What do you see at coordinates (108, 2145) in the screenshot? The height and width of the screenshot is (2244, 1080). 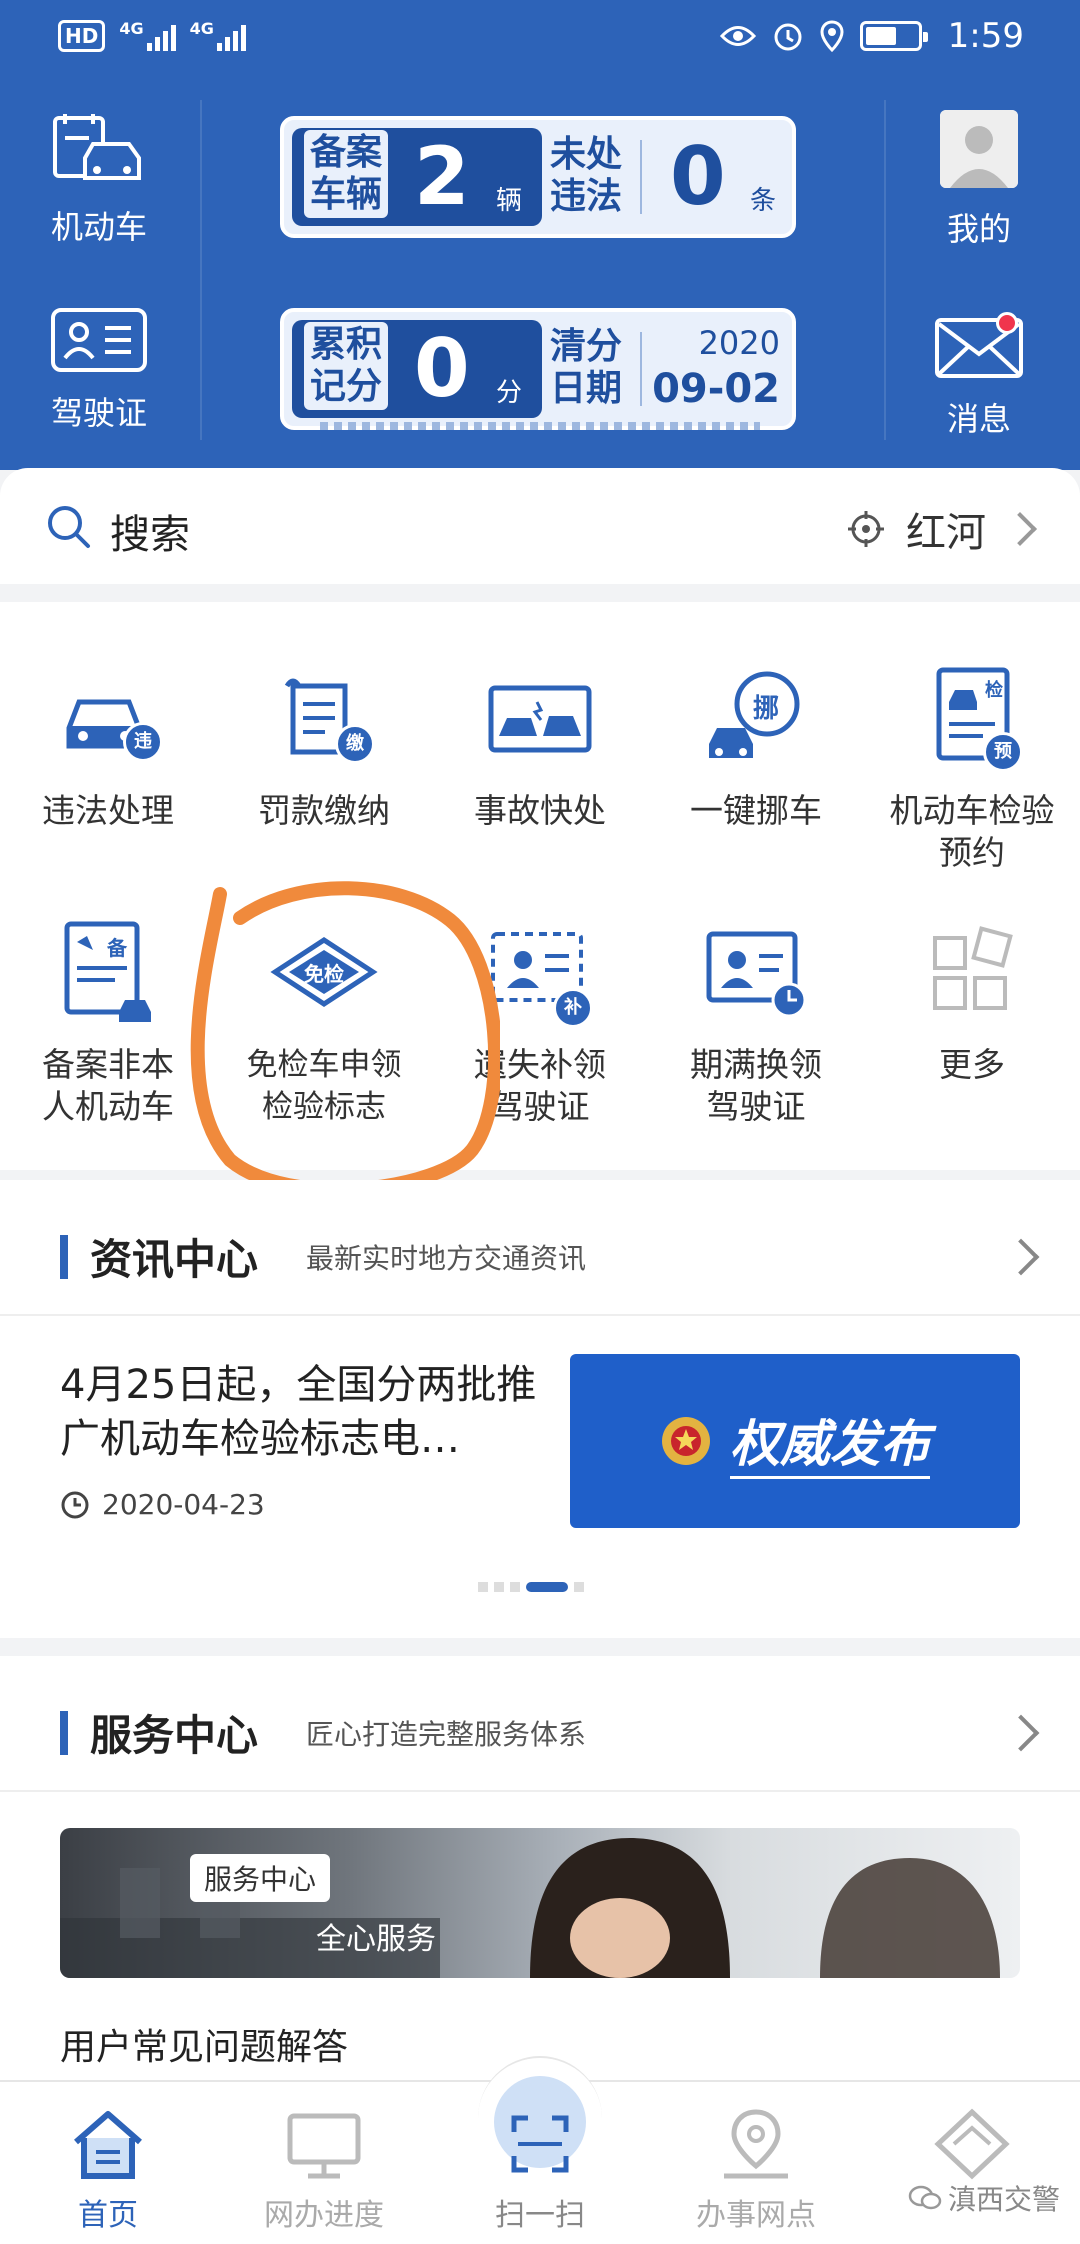 I see `home-icon` at bounding box center [108, 2145].